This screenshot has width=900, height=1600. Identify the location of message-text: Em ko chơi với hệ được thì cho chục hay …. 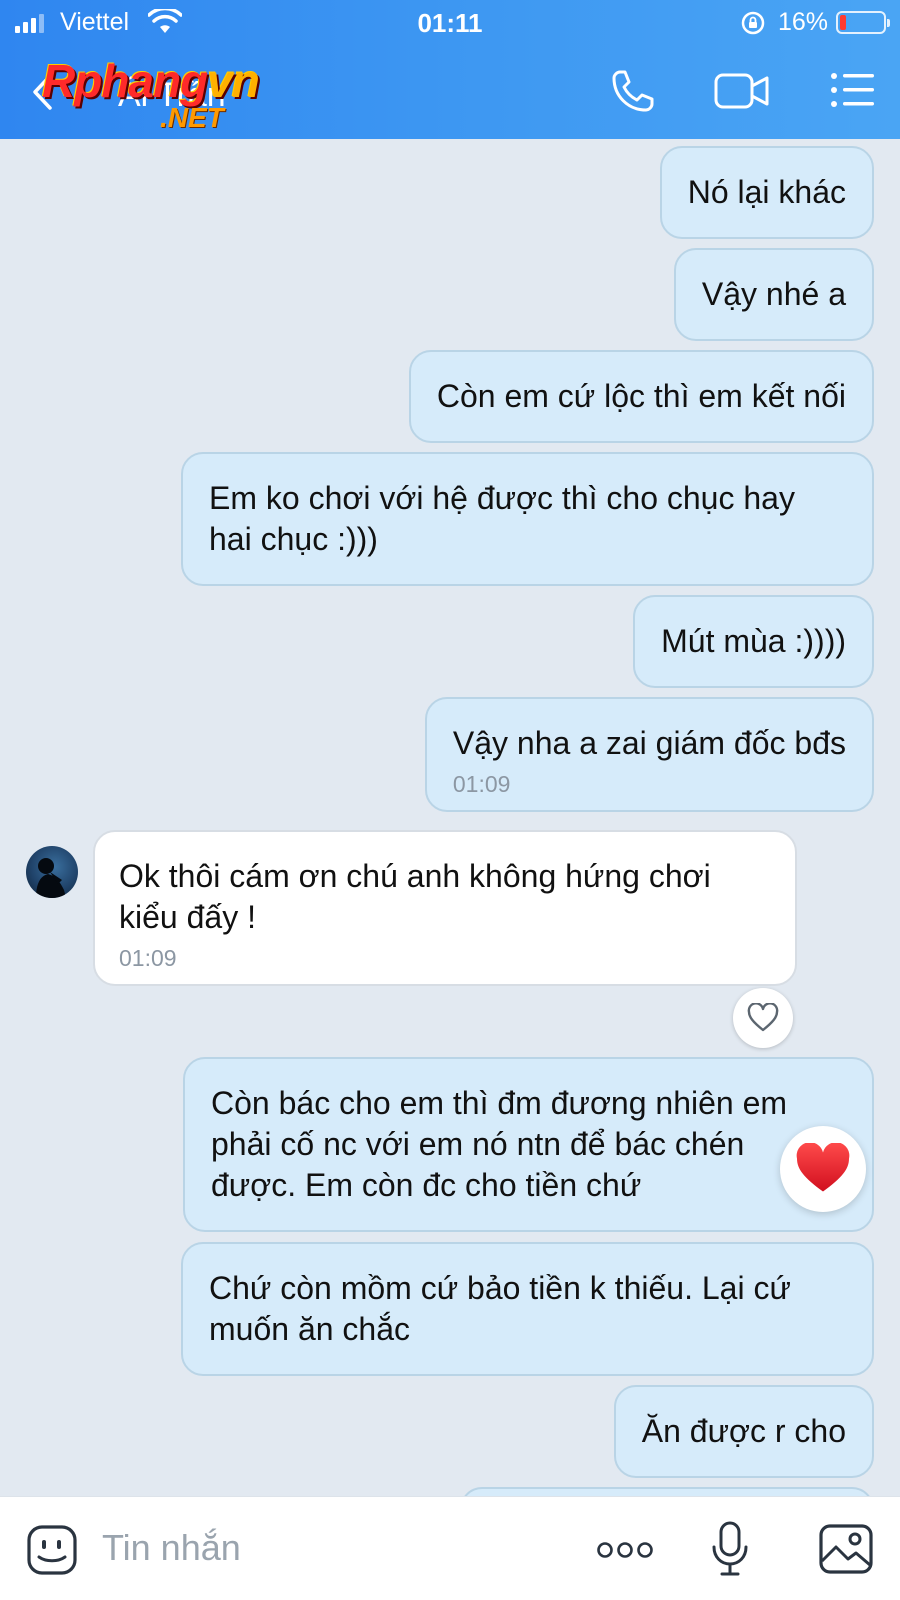
(502, 518).